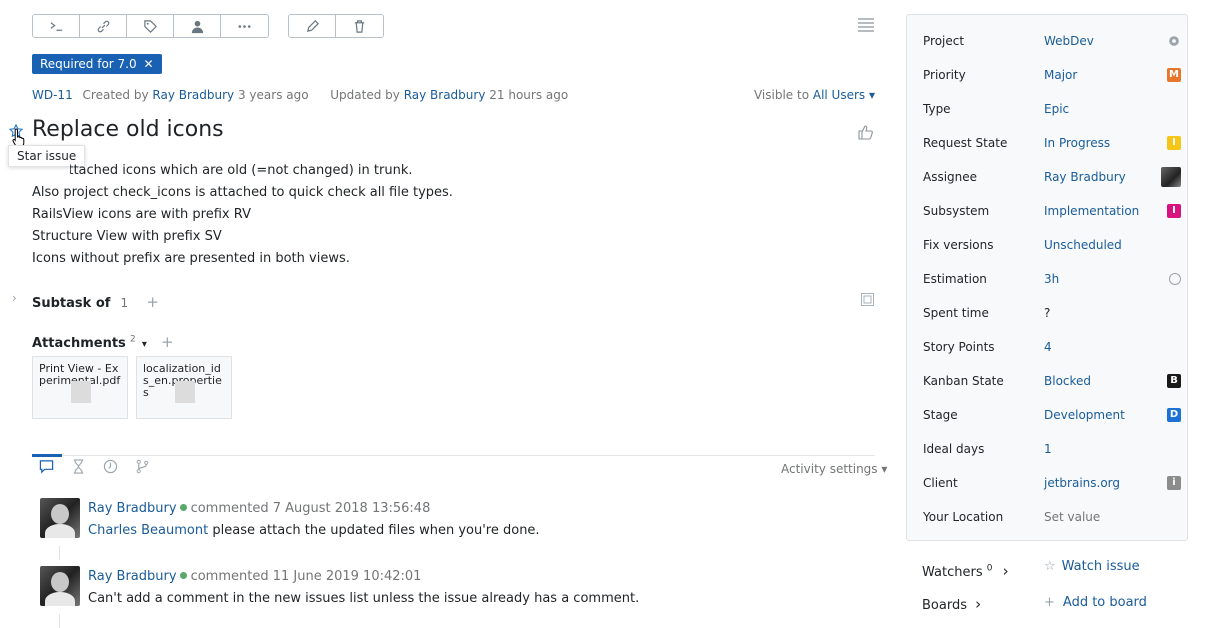 The image size is (1219, 628). I want to click on field-estimation: Estimation 3h, so click(1052, 279).